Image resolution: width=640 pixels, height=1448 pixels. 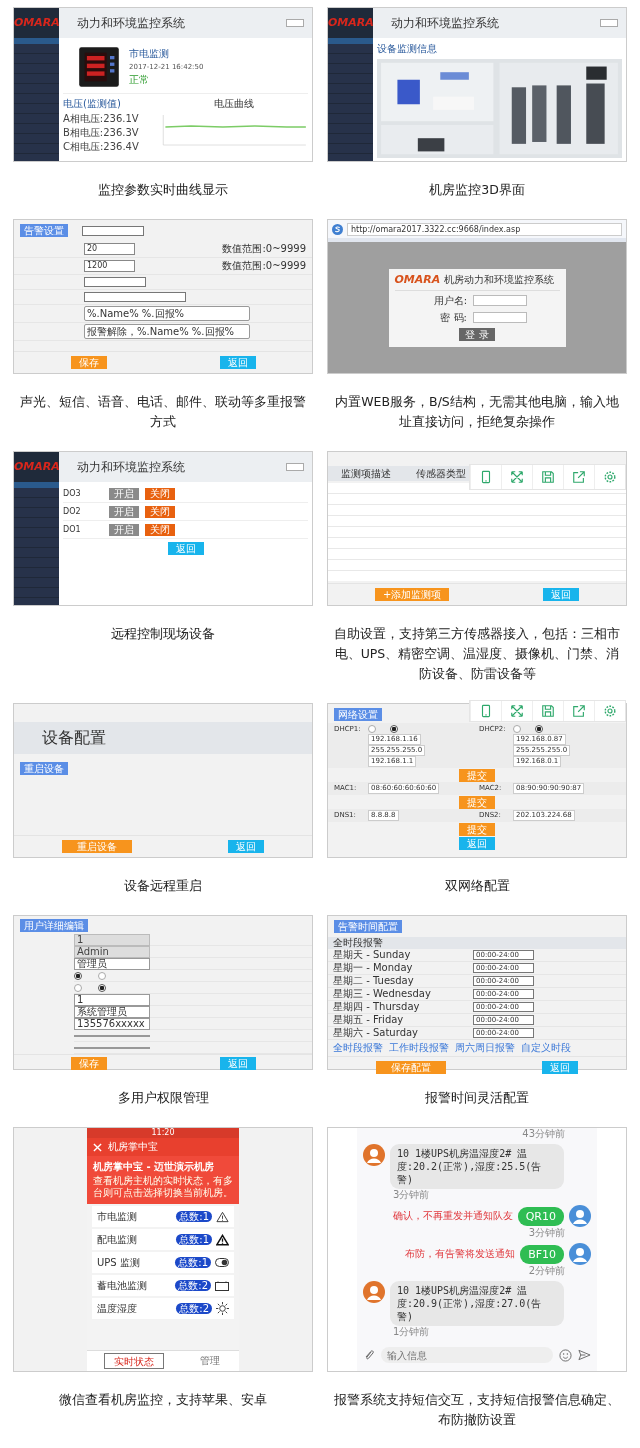 I want to click on login-button: 登 录, so click(x=477, y=334).